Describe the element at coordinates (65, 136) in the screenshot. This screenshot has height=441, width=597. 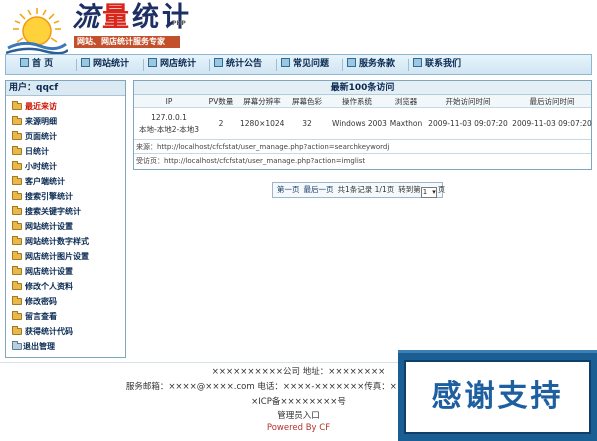
I see `sidebar-item-page-stats: 页面统计` at that location.